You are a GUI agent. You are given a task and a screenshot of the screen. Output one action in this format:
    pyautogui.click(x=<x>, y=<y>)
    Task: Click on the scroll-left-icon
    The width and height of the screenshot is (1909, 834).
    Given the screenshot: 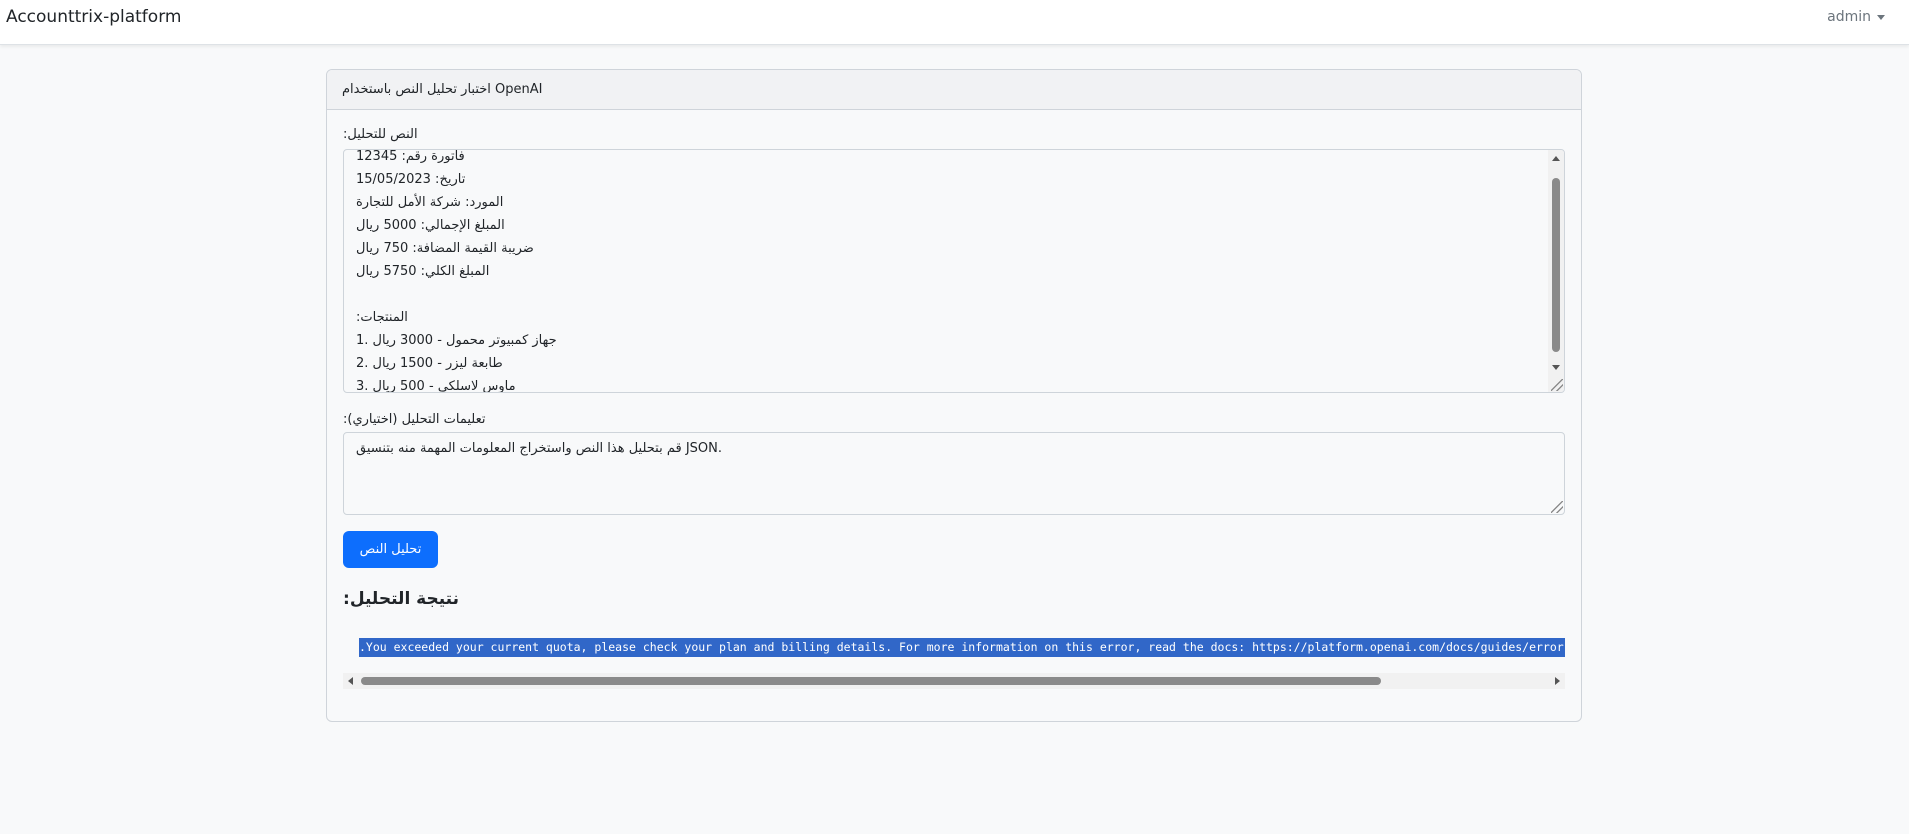 What is the action you would take?
    pyautogui.click(x=350, y=681)
    